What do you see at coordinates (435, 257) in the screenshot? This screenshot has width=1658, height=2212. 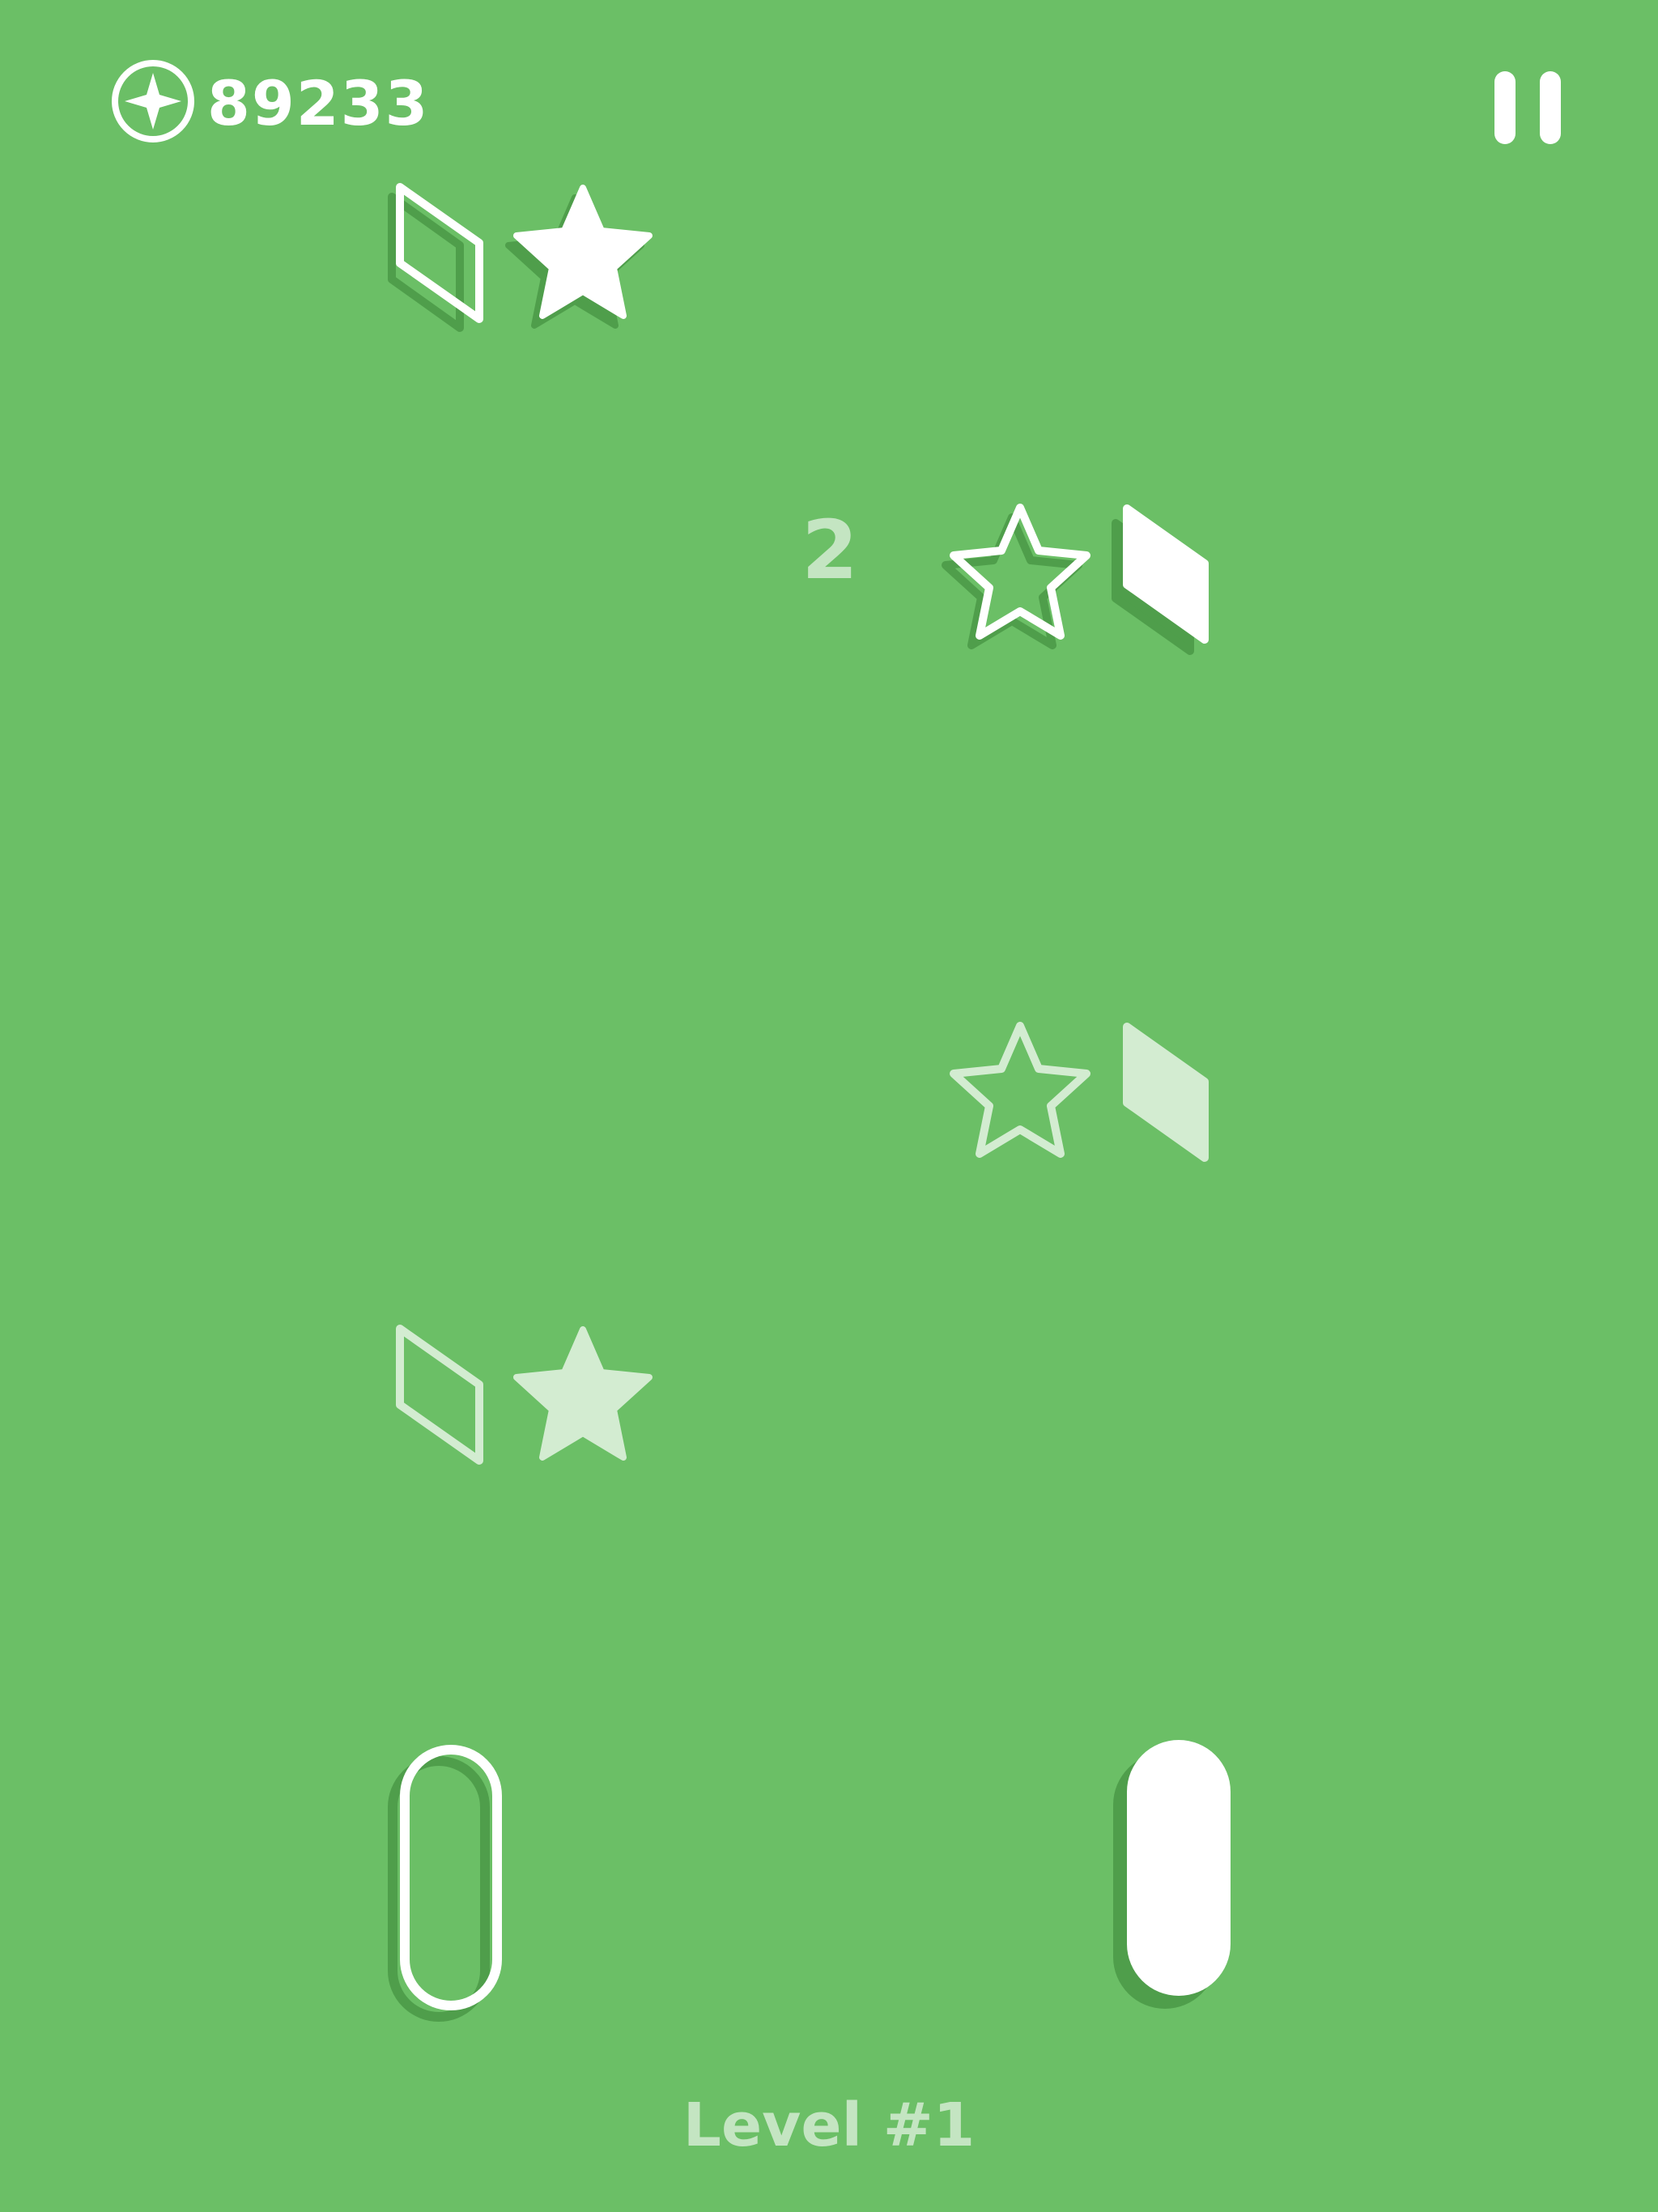 I see `parallelogram-outline-shape` at bounding box center [435, 257].